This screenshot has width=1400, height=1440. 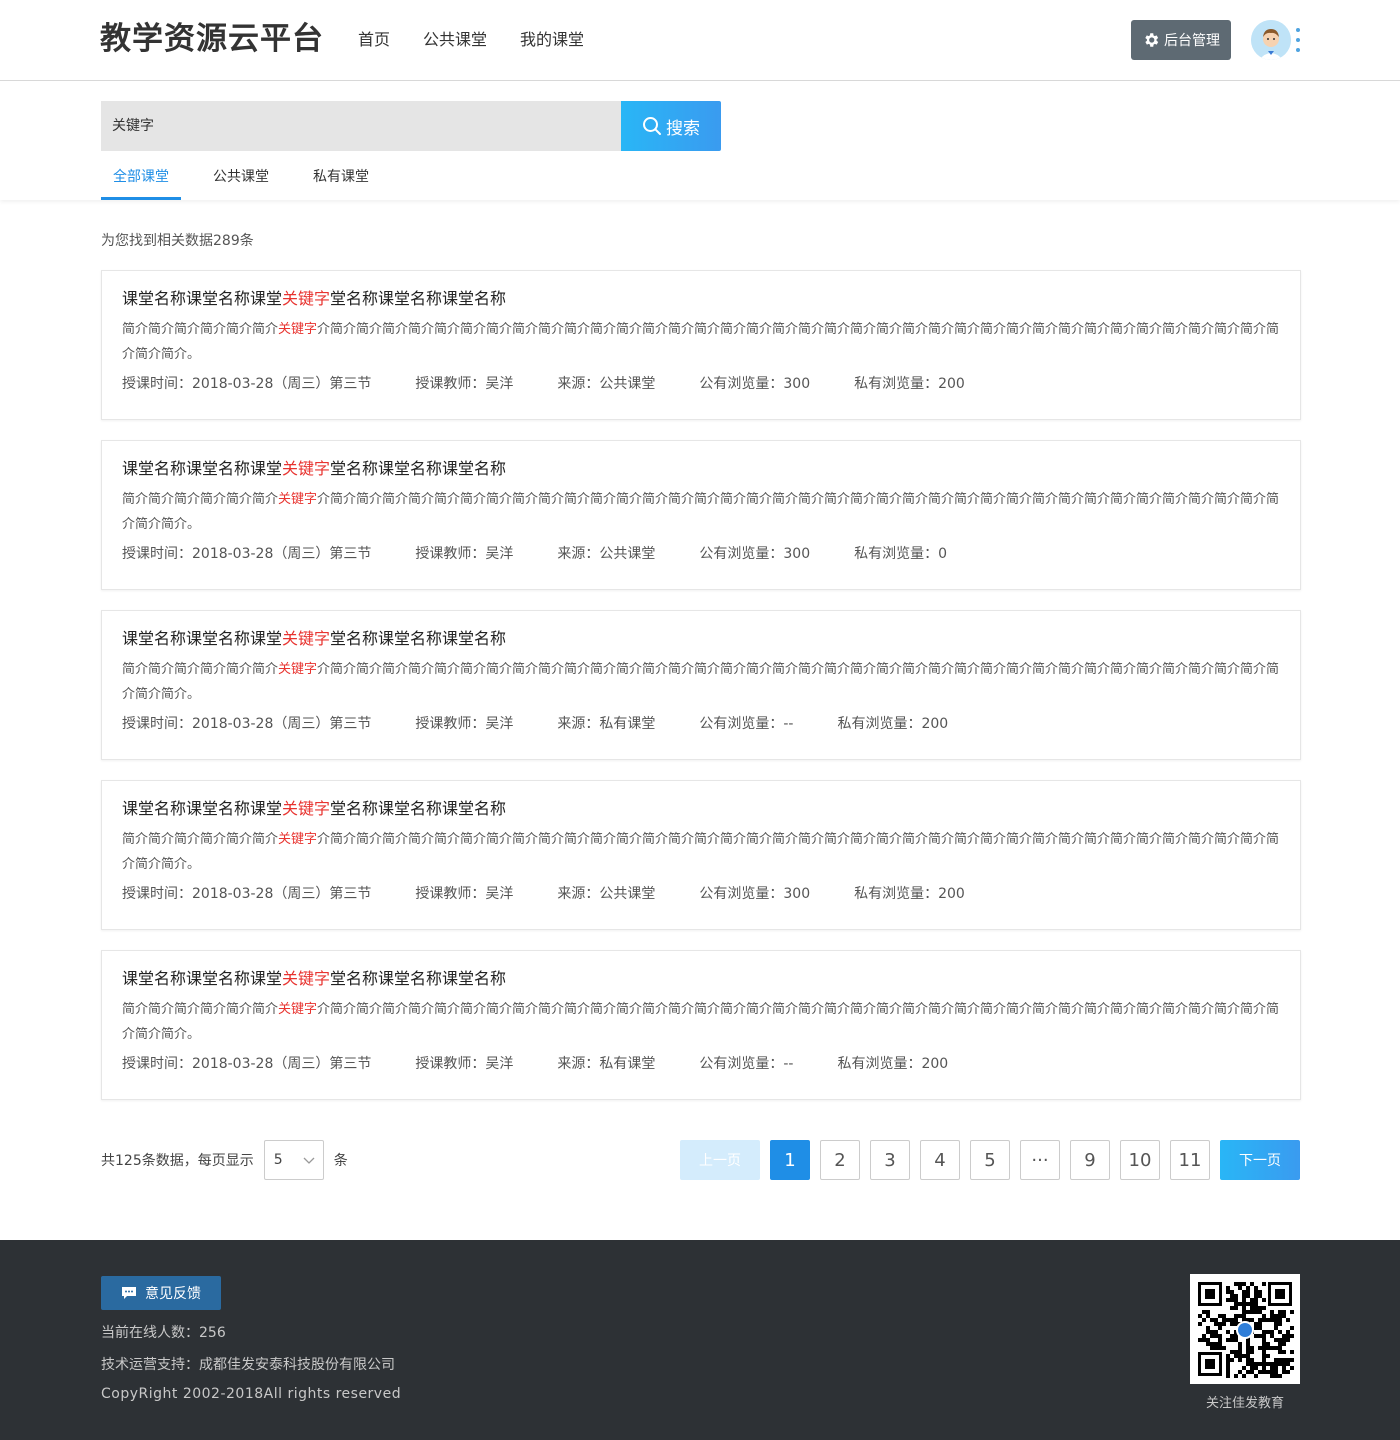 What do you see at coordinates (248, 1365) in the screenshot?
I see `tech-support: 技术运营支持：成都佳发安泰科技股份有限公司` at bounding box center [248, 1365].